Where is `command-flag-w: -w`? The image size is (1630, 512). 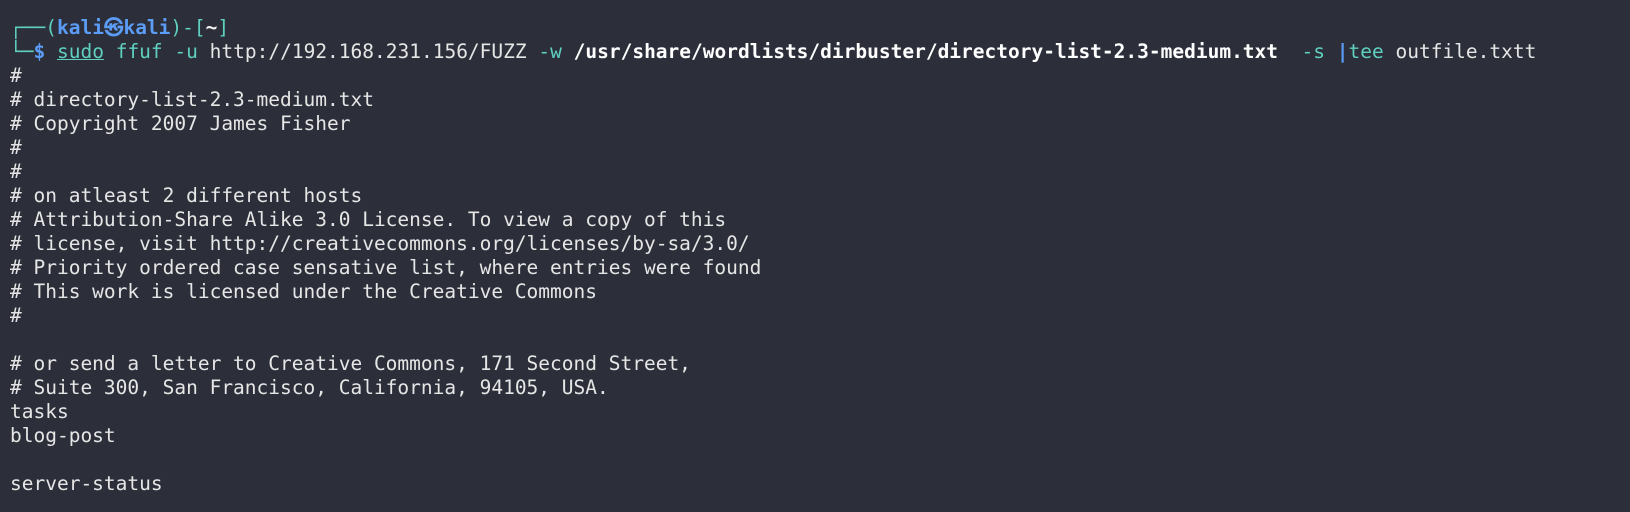 command-flag-w: -w is located at coordinates (550, 51).